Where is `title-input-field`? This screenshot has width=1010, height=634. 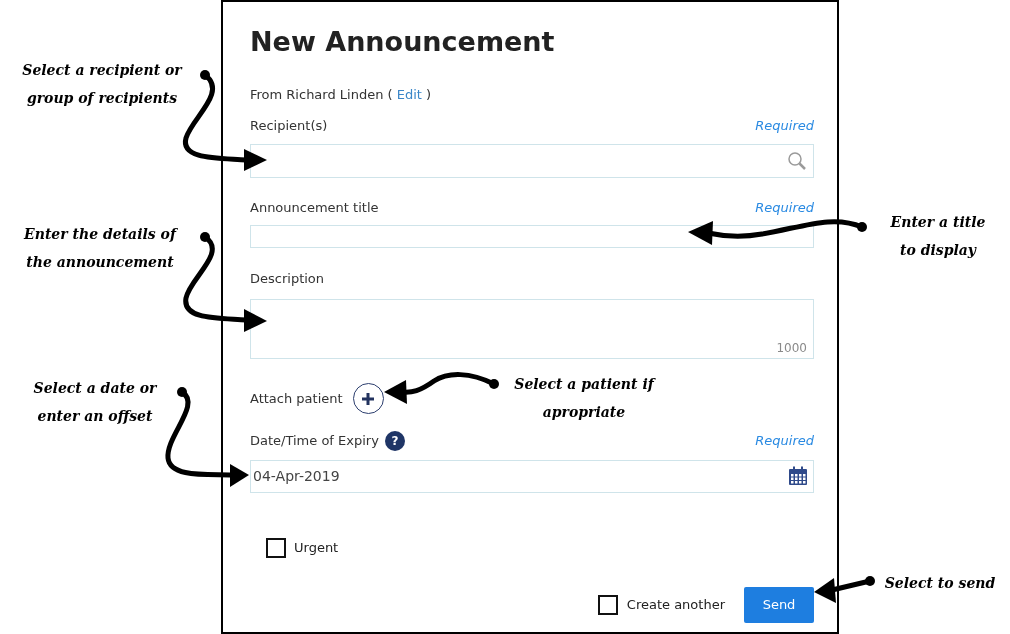 title-input-field is located at coordinates (532, 236).